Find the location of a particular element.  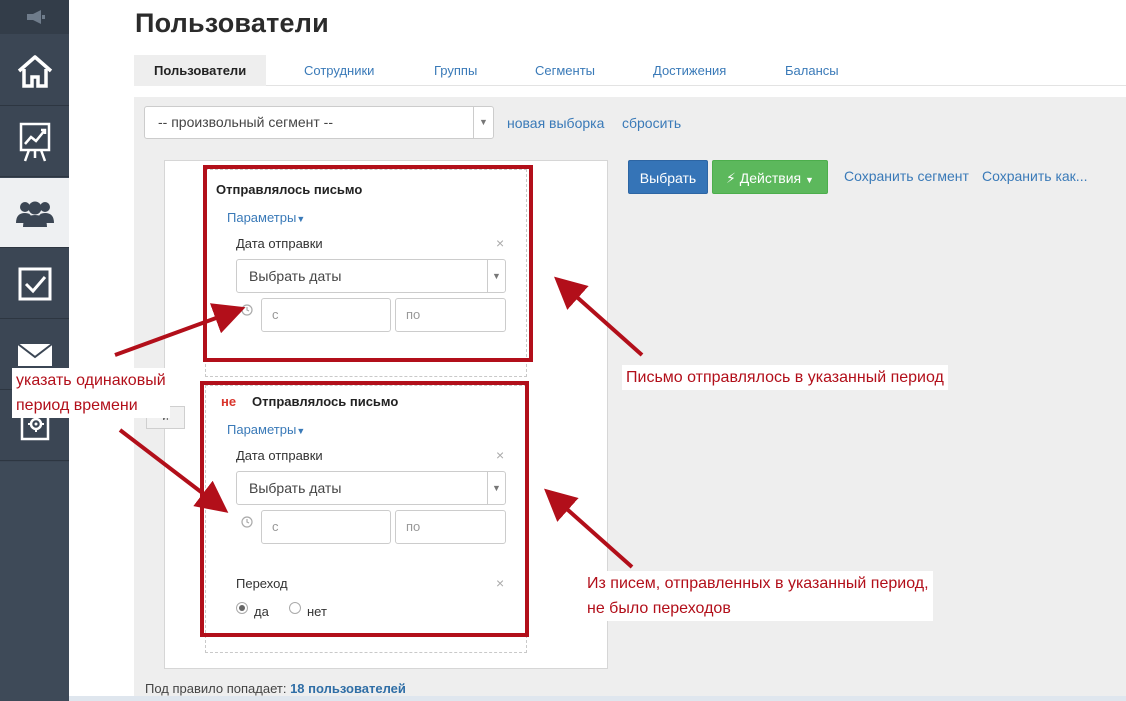

checkbox-icon is located at coordinates (34, 283).